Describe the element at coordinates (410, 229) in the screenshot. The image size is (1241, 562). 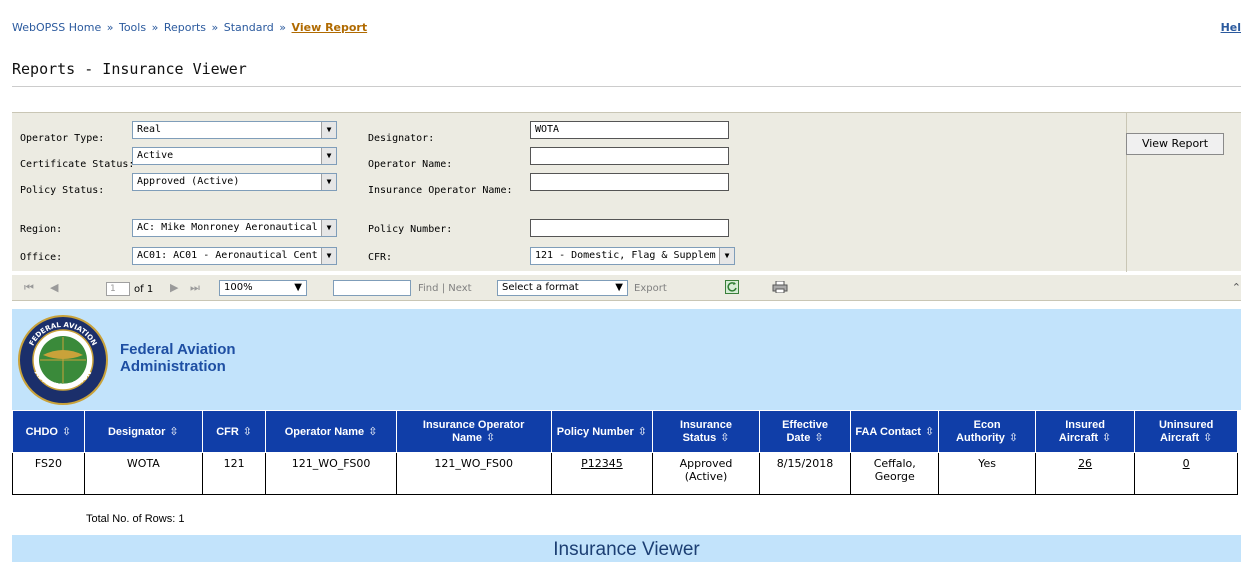
I see `policy-number-label: Policy Number:` at that location.